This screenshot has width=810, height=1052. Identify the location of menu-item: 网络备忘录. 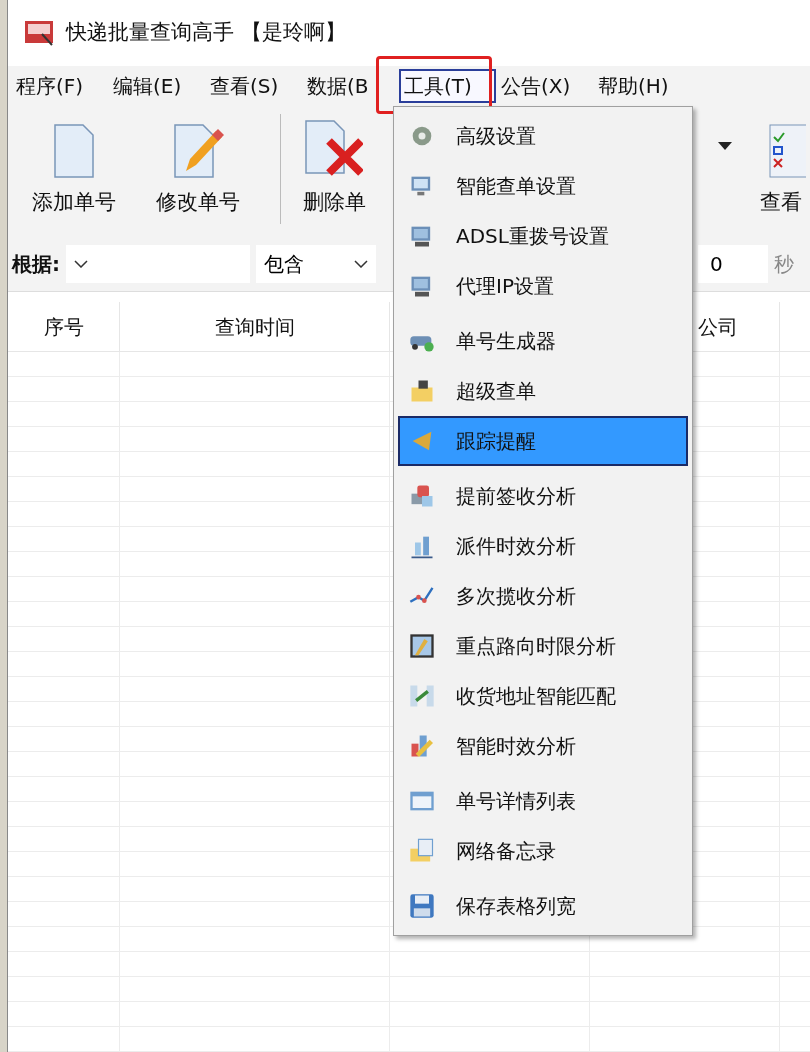
(543, 851).